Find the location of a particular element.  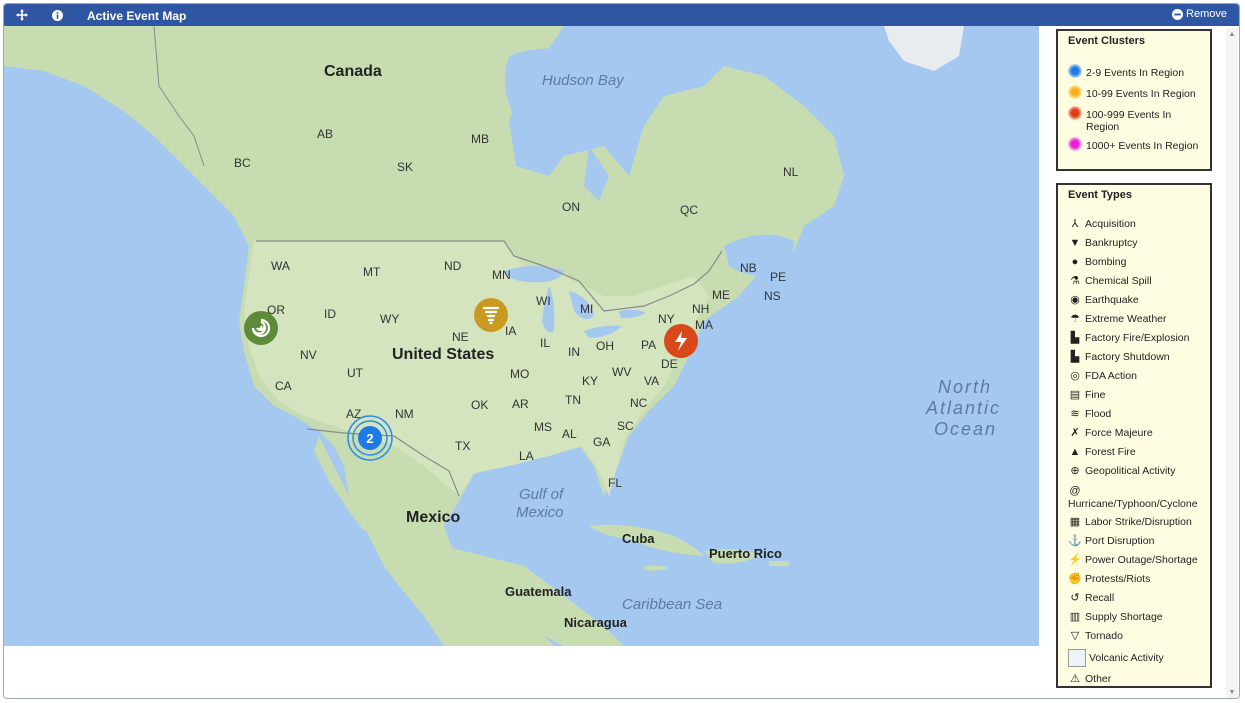

event-type-item: ▙ Factory Shutdown is located at coordinates (1136, 357).